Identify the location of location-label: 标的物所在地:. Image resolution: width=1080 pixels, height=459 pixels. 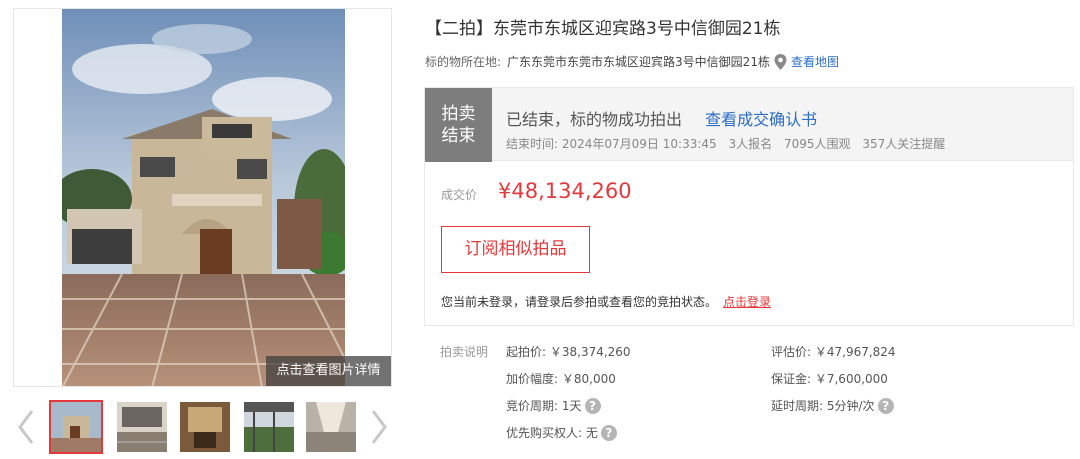
(463, 62).